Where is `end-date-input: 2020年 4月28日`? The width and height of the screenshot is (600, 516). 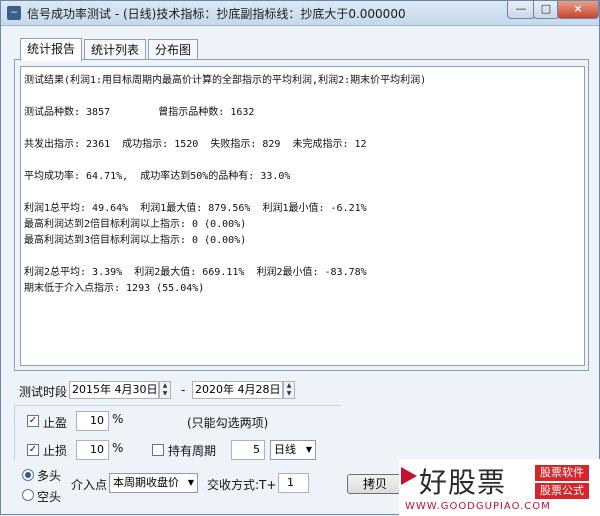 end-date-input: 2020年 4月28日 is located at coordinates (237, 390).